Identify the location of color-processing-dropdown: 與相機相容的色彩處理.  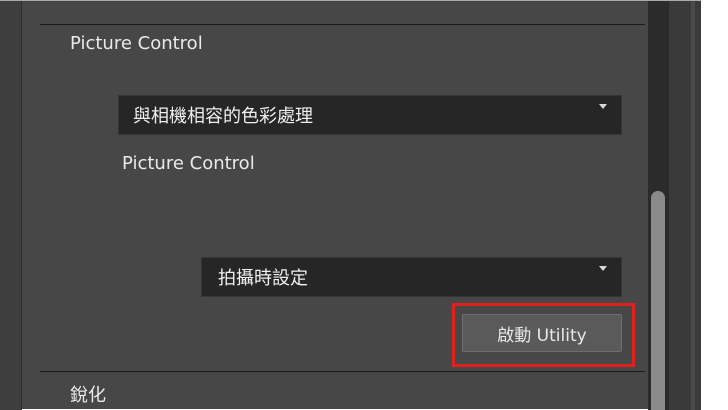
(370, 115).